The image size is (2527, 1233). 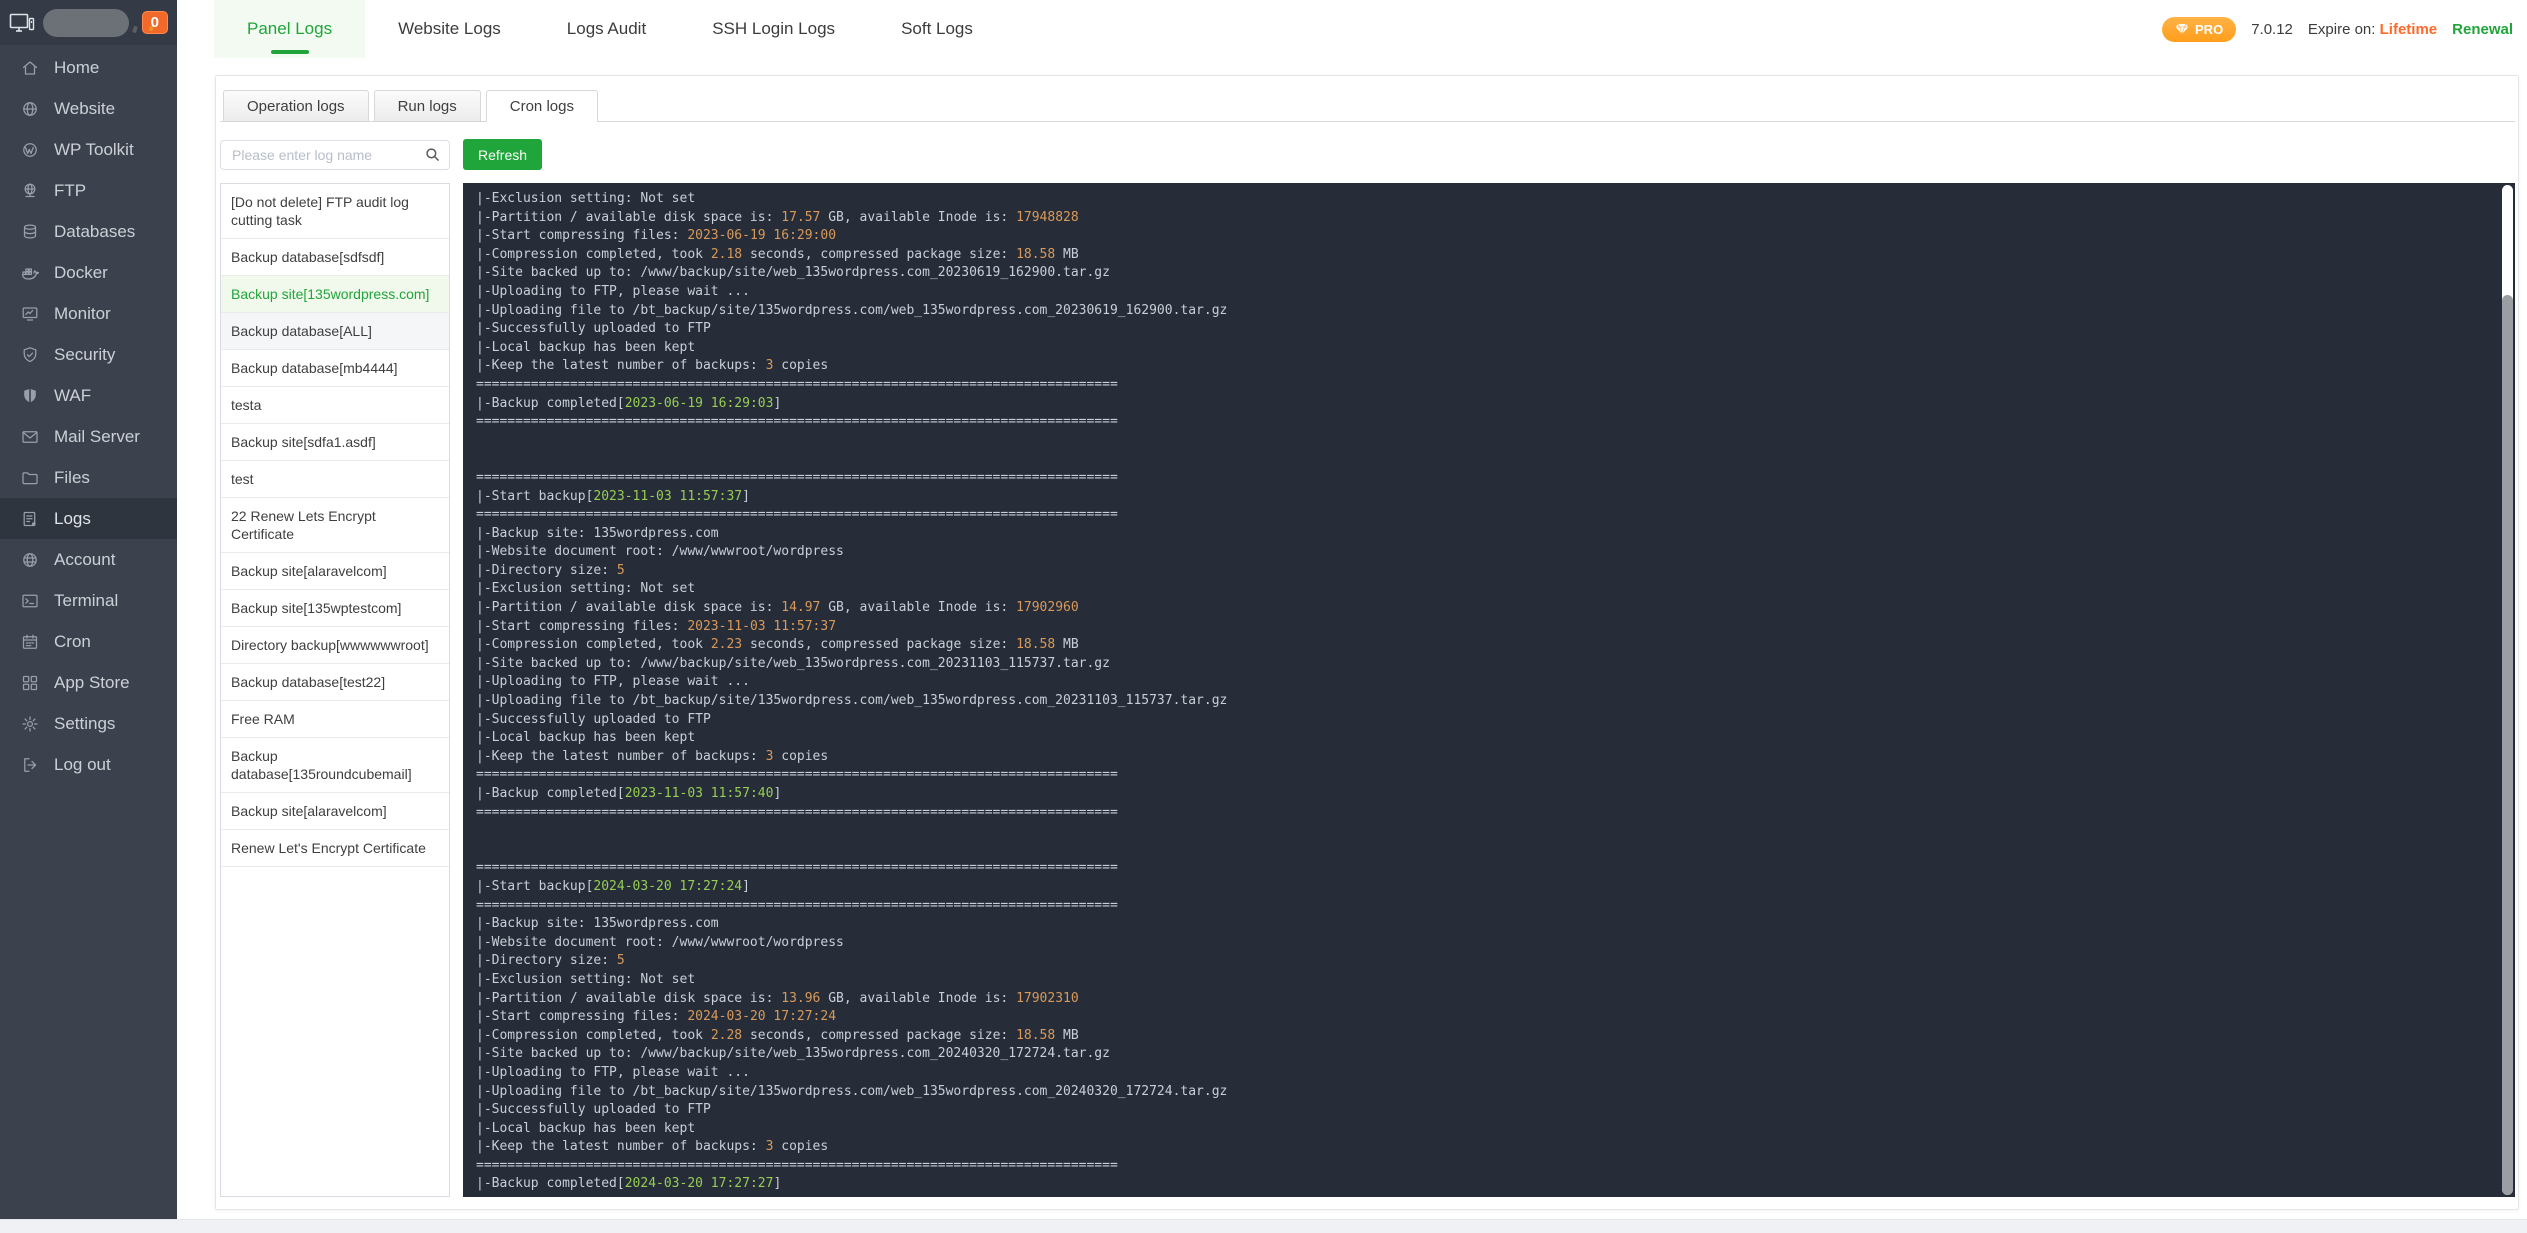 What do you see at coordinates (296, 105) in the screenshot?
I see `subtab-operation-logs: Operation logs` at bounding box center [296, 105].